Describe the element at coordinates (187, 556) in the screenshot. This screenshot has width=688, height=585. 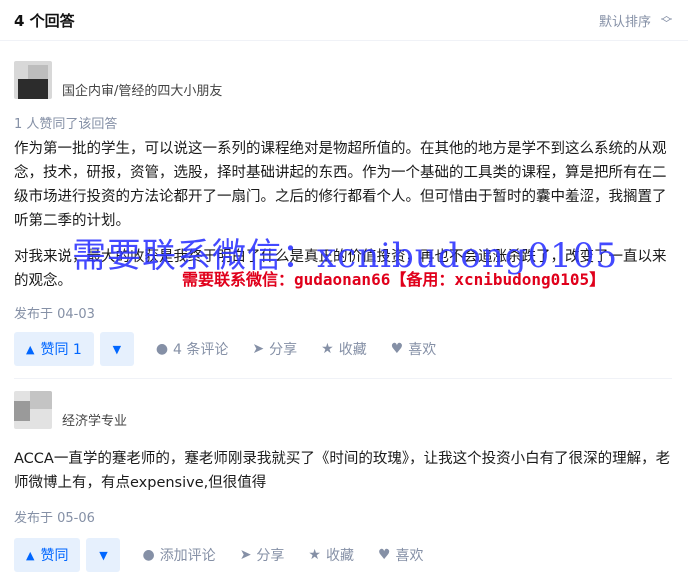
I see `comment-label: 添加评论` at that location.